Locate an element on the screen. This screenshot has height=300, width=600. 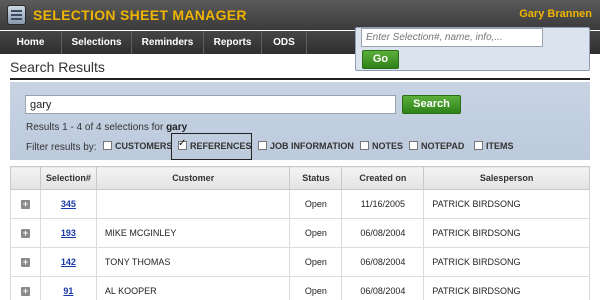
customer-cell is located at coordinates (193, 204).